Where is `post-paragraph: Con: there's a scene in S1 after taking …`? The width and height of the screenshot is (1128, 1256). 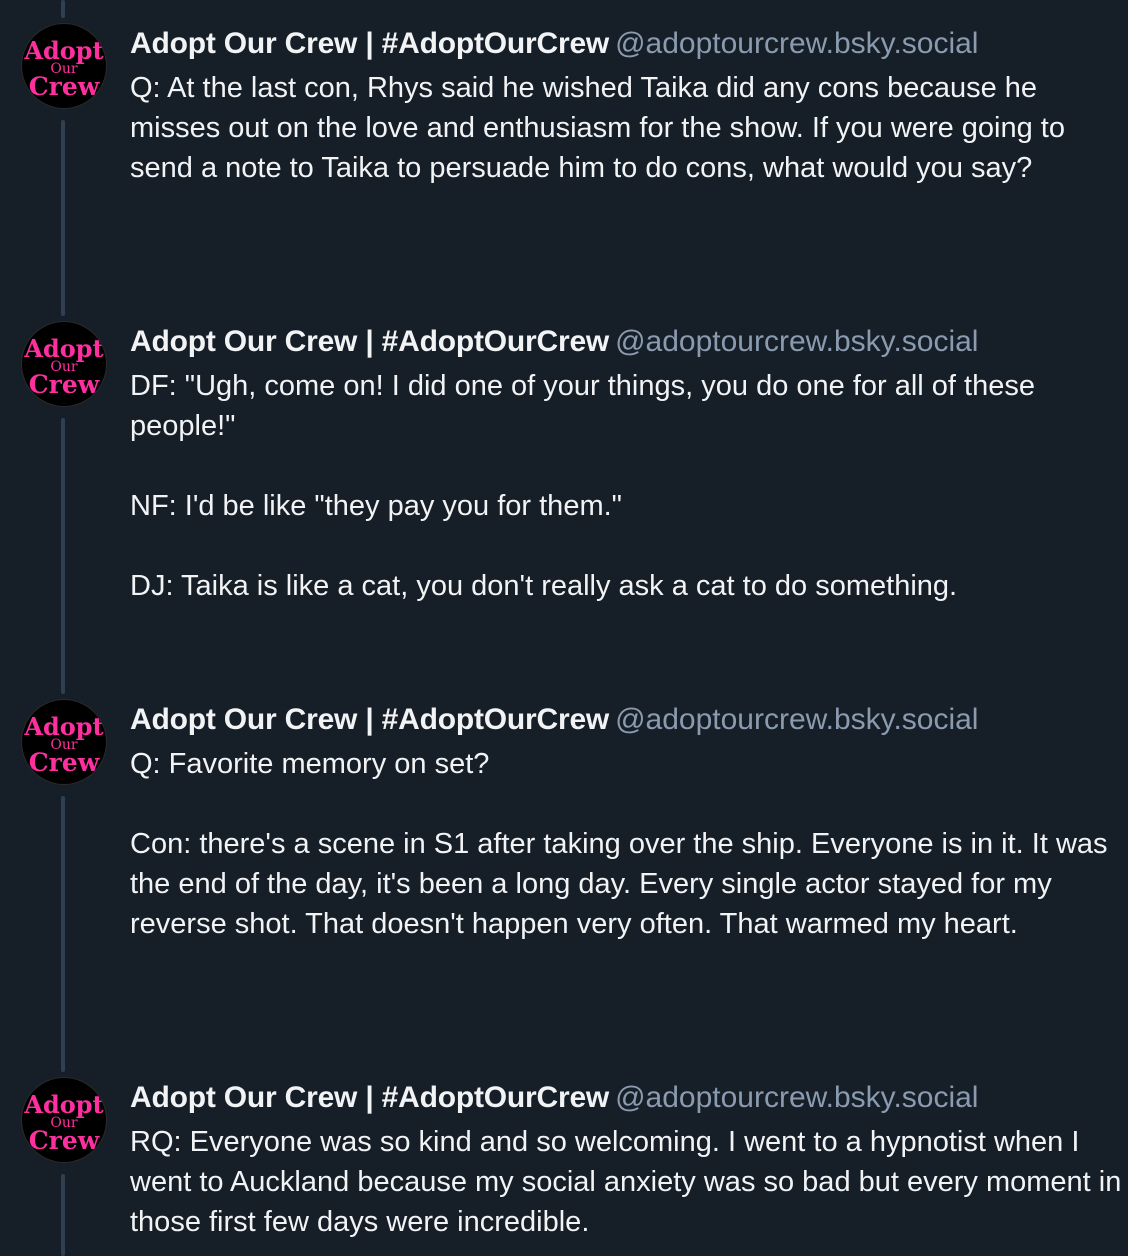
post-paragraph: Con: there's a scene in S1 after taking … is located at coordinates (619, 884).